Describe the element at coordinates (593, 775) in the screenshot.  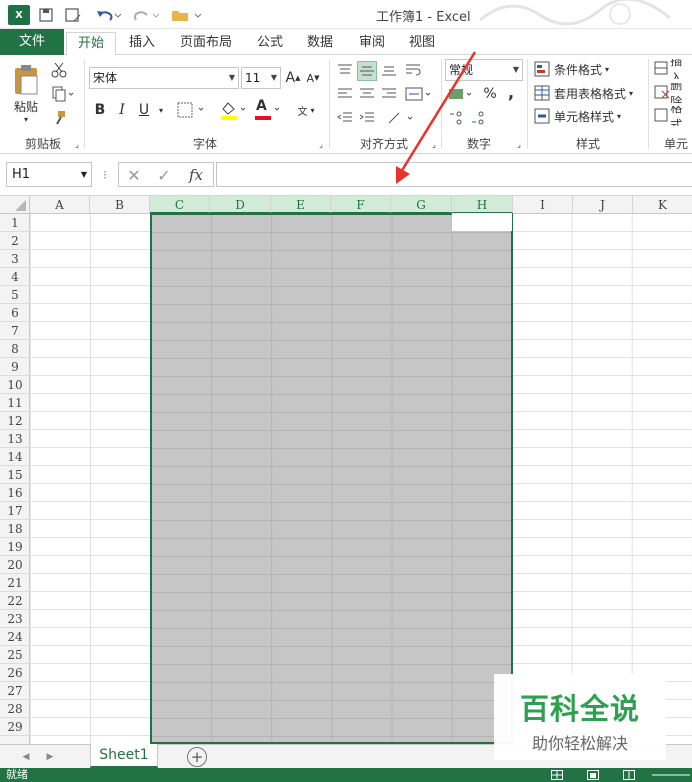
I see `page-layout-view-icon` at that location.